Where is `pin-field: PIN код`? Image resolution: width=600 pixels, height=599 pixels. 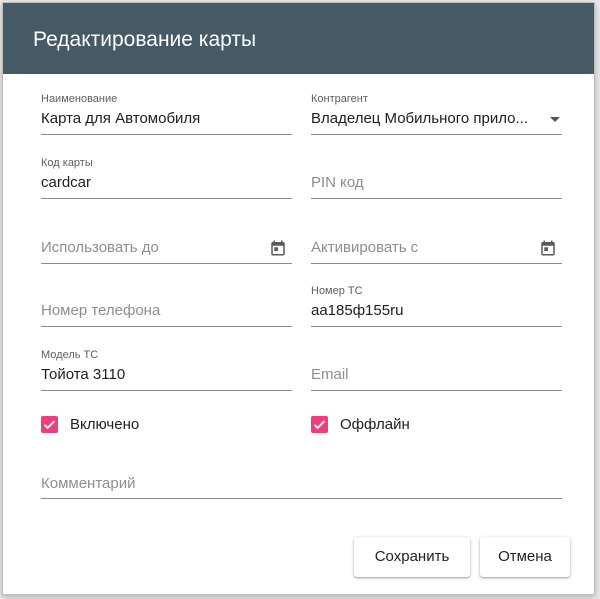 pin-field: PIN код is located at coordinates (436, 177).